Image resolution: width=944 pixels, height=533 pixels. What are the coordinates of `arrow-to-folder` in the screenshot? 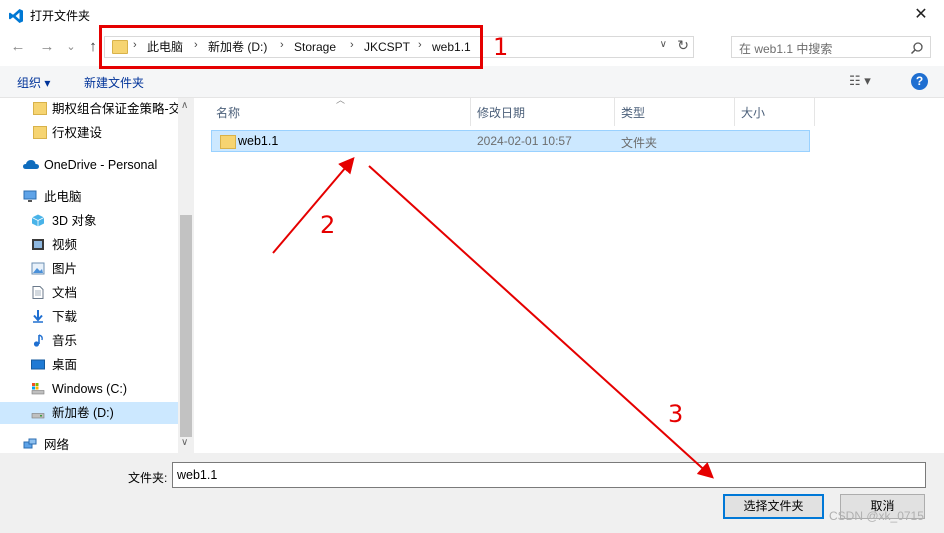 It's located at (313, 205).